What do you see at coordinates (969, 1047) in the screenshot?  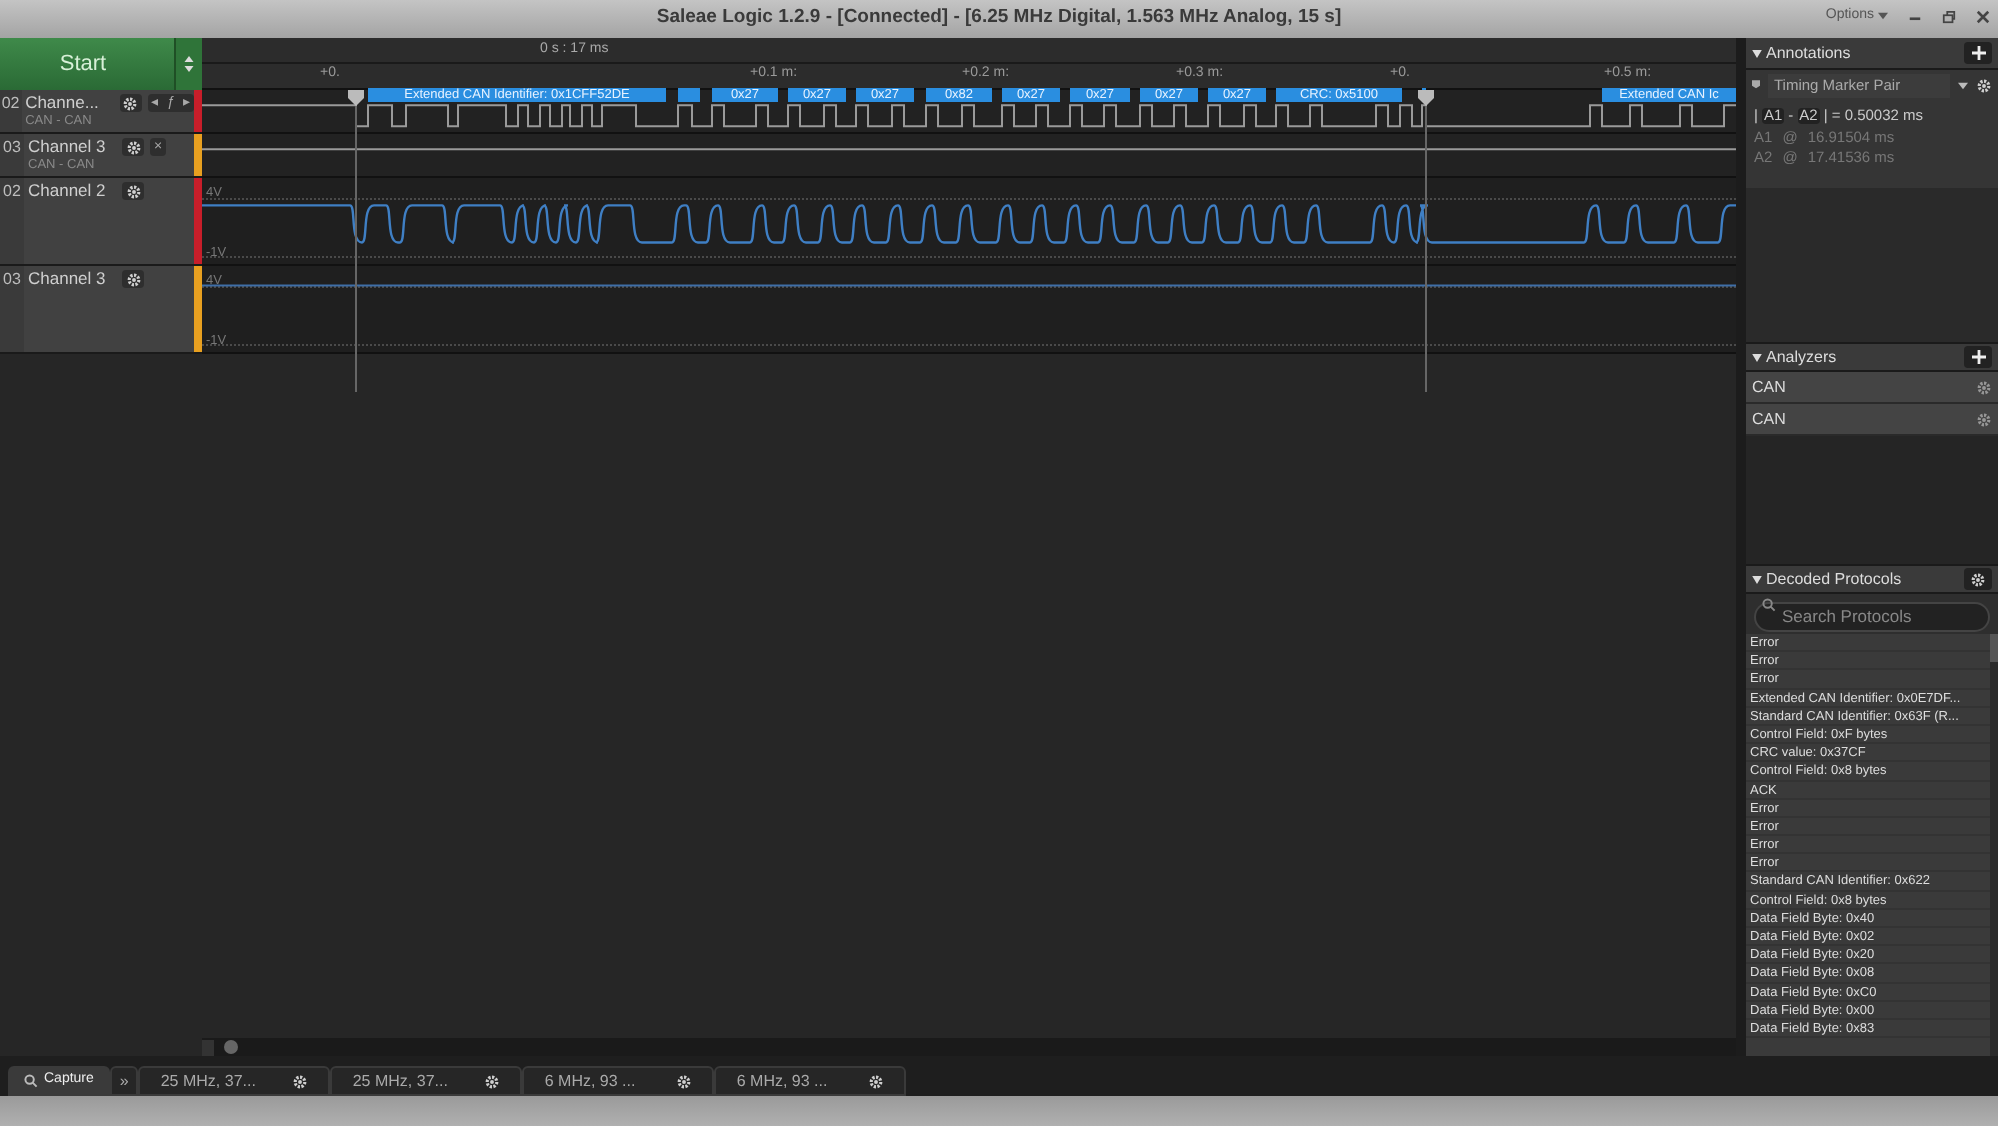 I see `horizontal-scrollbar` at bounding box center [969, 1047].